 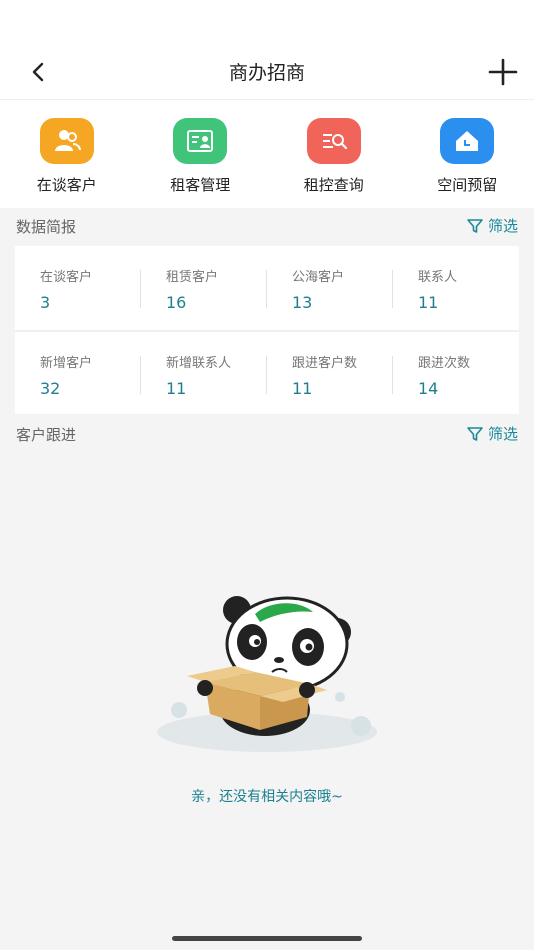 What do you see at coordinates (78, 374) in the screenshot?
I see `stat-new-clients: 新增客户 32` at bounding box center [78, 374].